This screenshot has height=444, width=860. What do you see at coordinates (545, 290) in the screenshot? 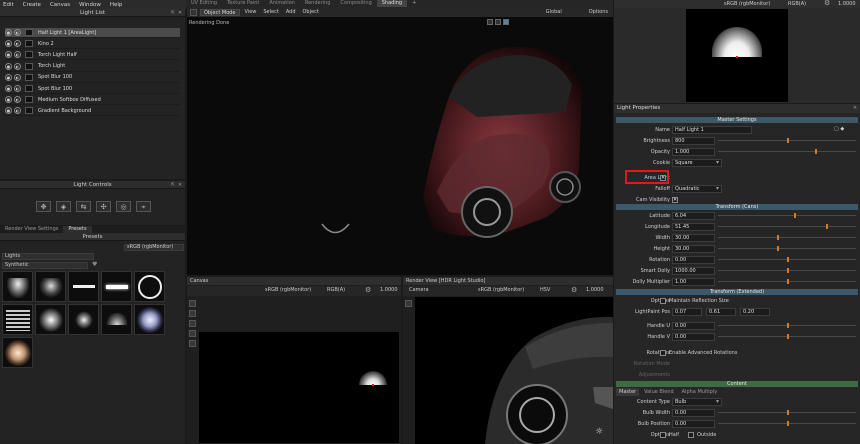
I see `render-mode-select: HSV` at bounding box center [545, 290].